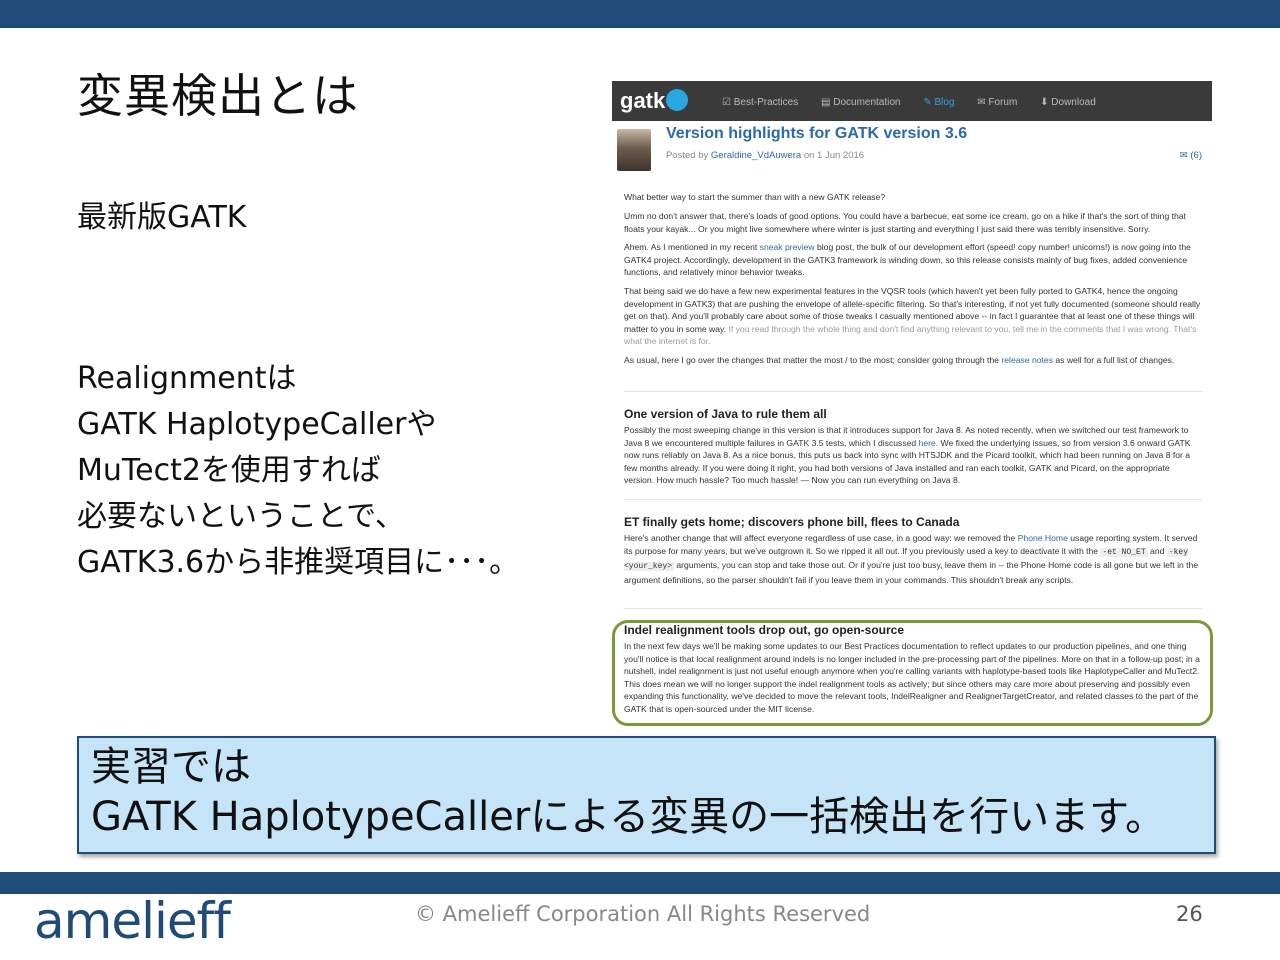 The image size is (1280, 960). I want to click on here-link: here, so click(927, 443).